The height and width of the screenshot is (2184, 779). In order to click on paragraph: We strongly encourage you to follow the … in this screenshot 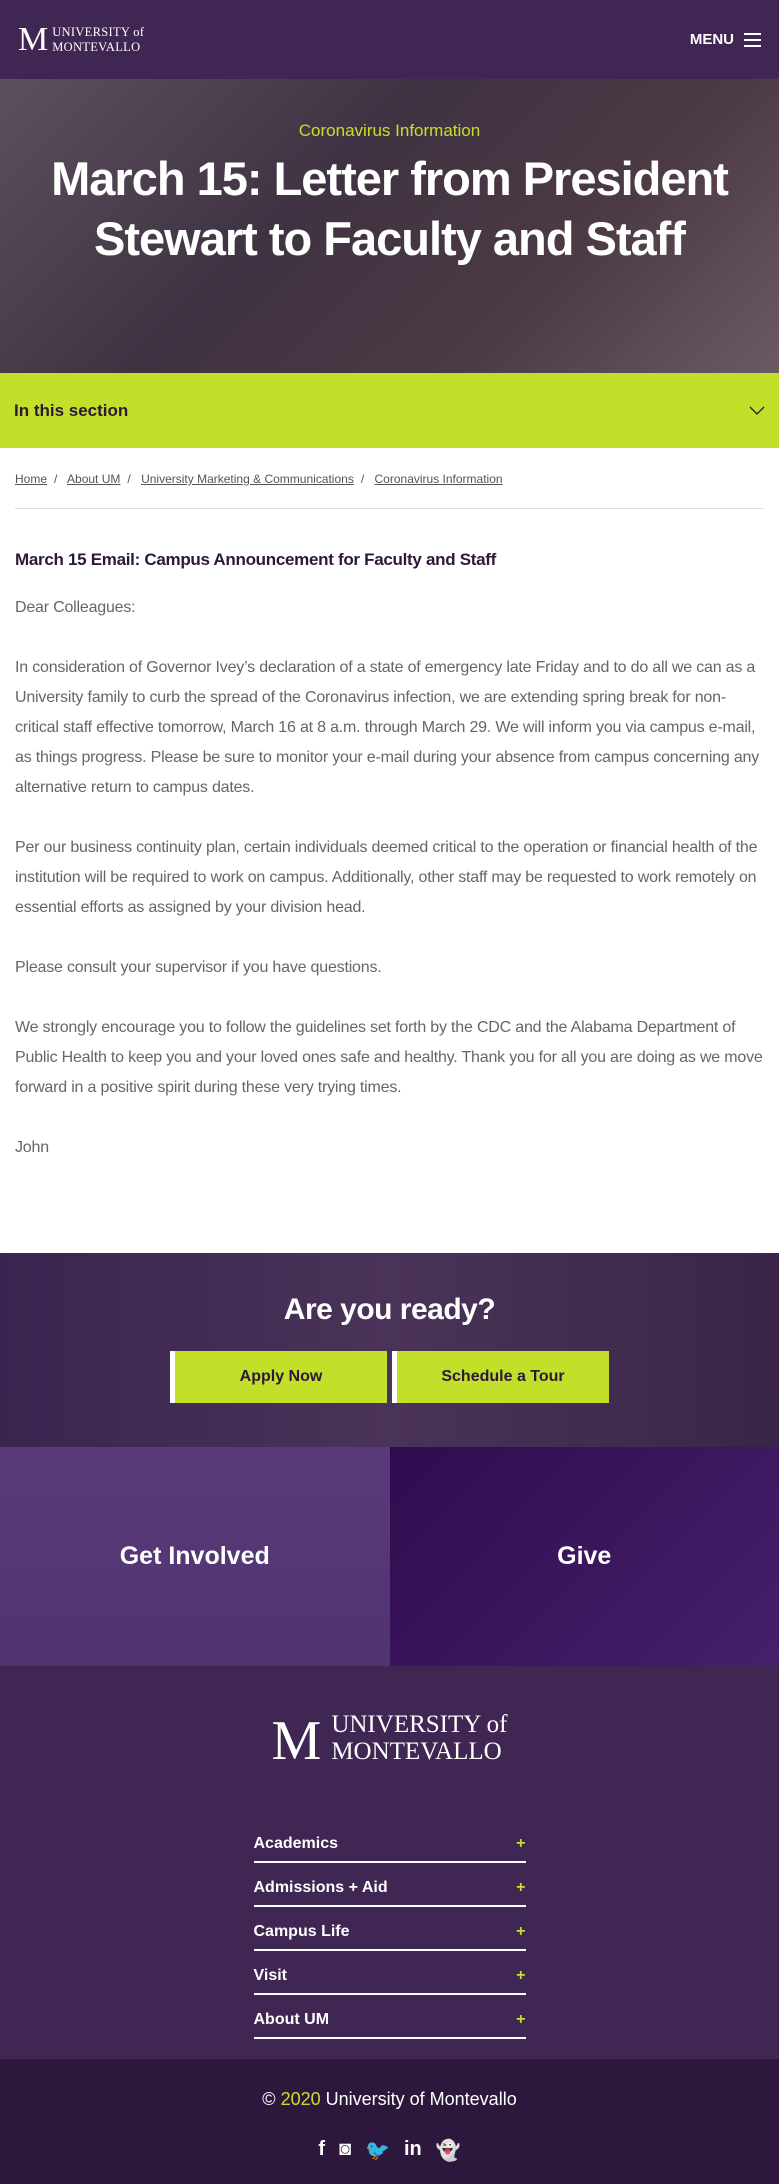, I will do `click(389, 1058)`.